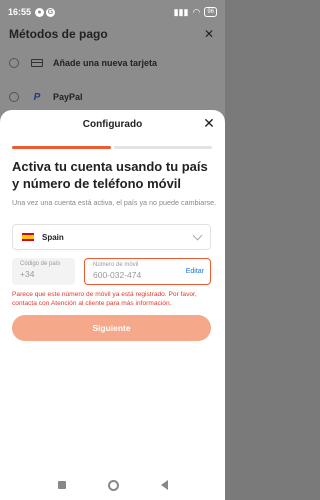 The height and width of the screenshot is (500, 320). I want to click on wifi-icon: ◠, so click(196, 11).